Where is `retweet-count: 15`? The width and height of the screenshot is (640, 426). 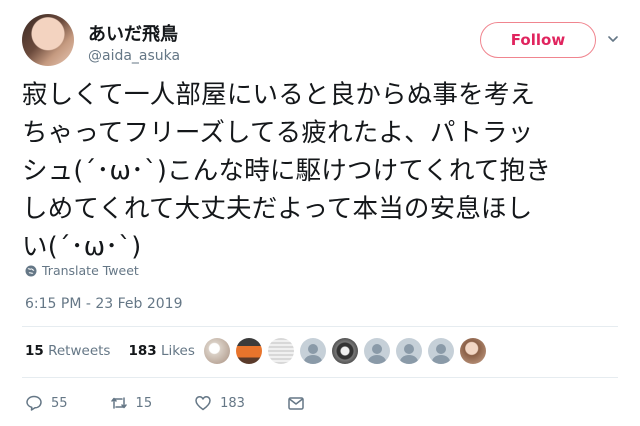
retweet-count: 15 is located at coordinates (144, 403).